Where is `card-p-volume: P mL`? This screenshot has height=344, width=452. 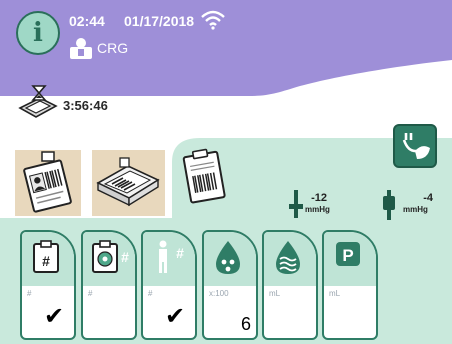
card-p-volume: P mL is located at coordinates (350, 285).